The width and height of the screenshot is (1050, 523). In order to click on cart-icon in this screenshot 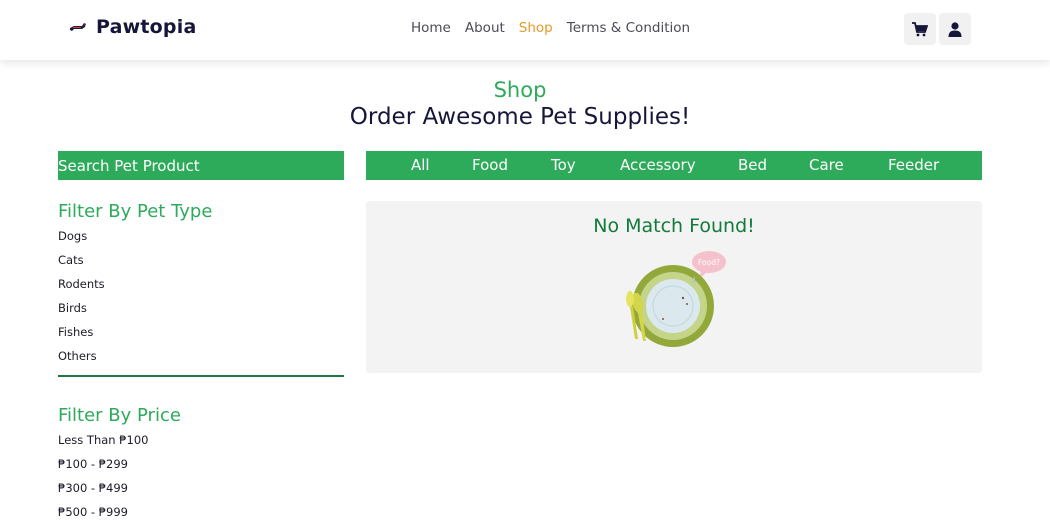, I will do `click(920, 28)`.